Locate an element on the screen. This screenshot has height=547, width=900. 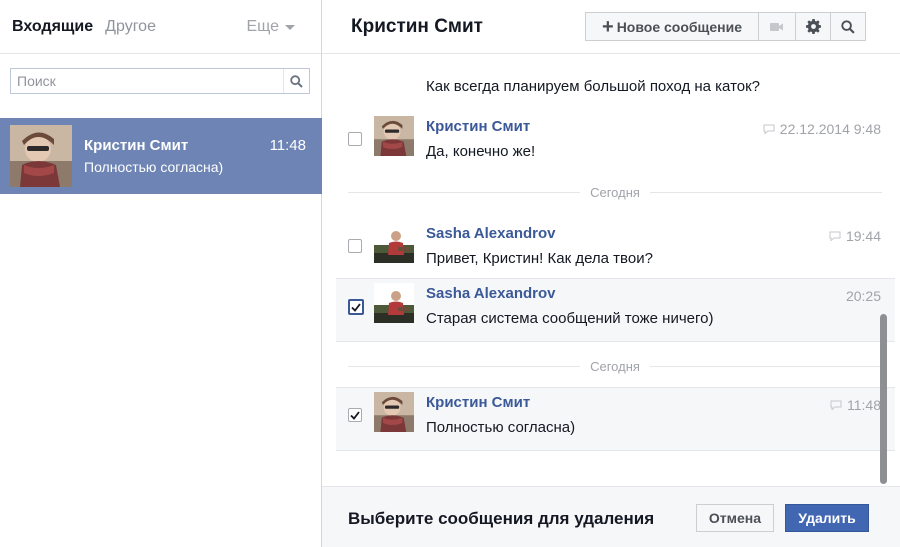
thread-preview: Полностью согласна) is located at coordinates (154, 167).